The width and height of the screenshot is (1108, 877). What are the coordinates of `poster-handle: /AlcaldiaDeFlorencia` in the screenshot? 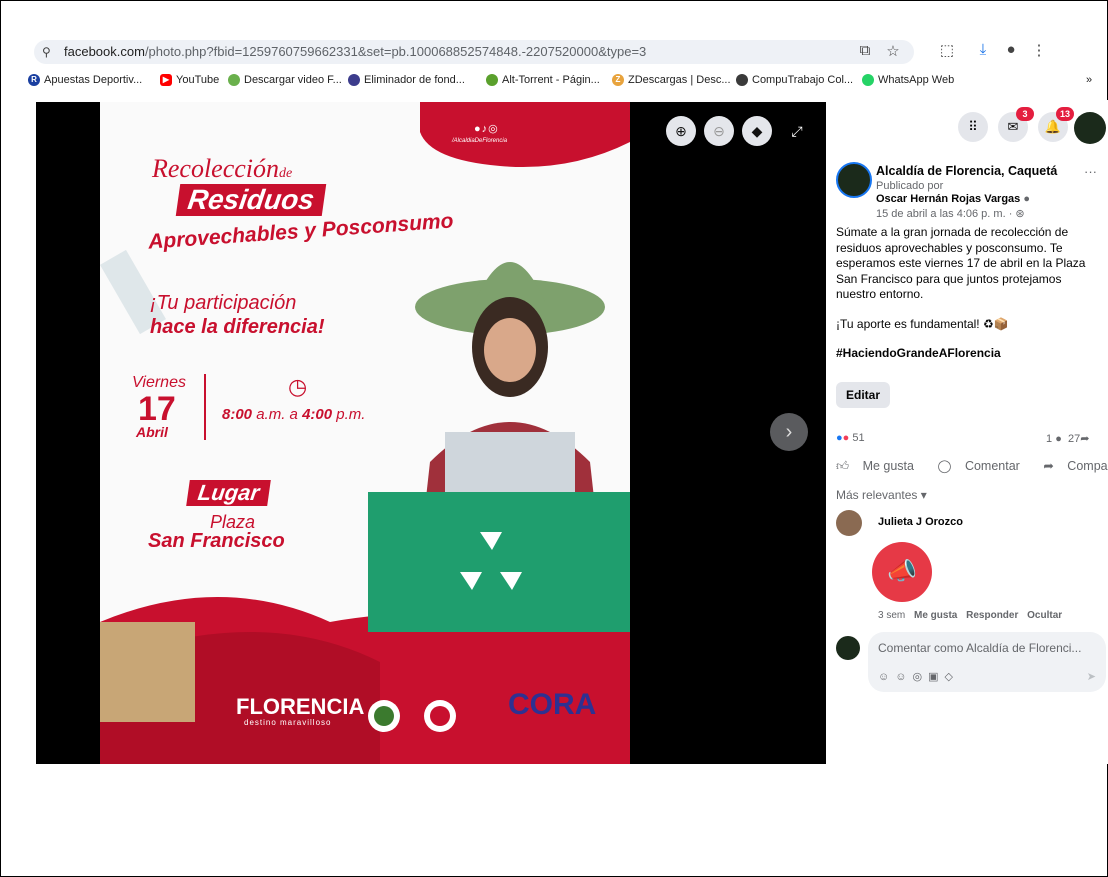 It's located at (480, 141).